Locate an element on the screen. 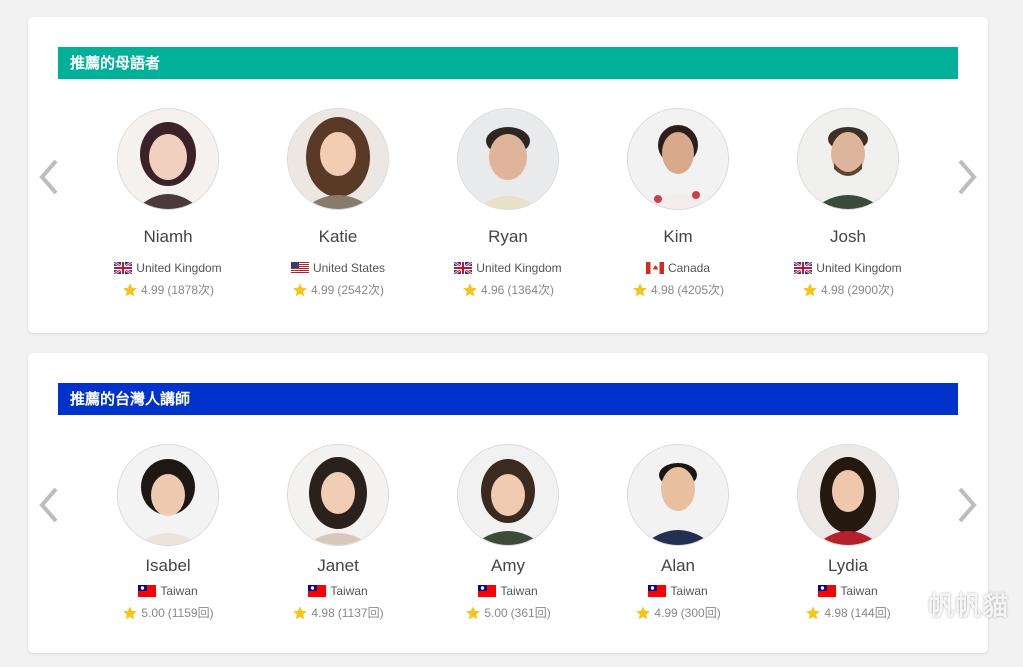 This screenshot has height=667, width=1023. rating-score: 4.96 is located at coordinates (492, 289).